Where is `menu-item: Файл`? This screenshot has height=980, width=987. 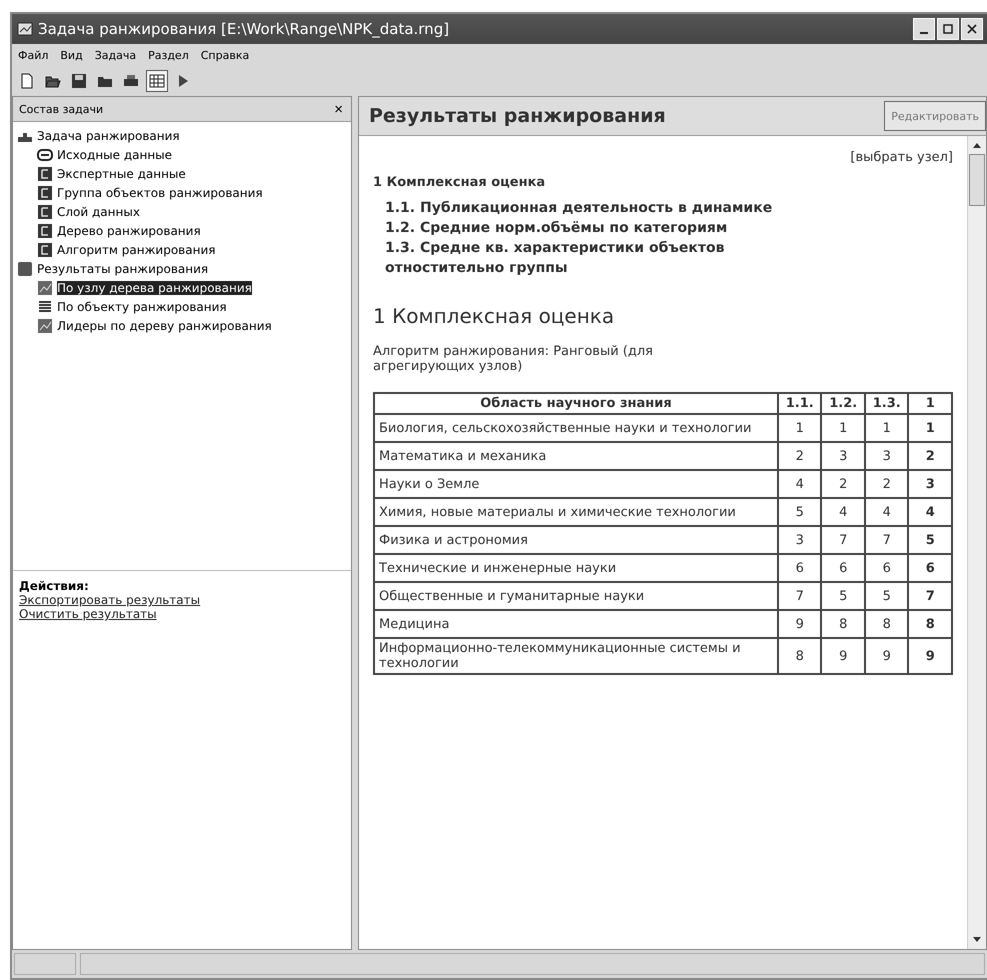 menu-item: Файл is located at coordinates (33, 55).